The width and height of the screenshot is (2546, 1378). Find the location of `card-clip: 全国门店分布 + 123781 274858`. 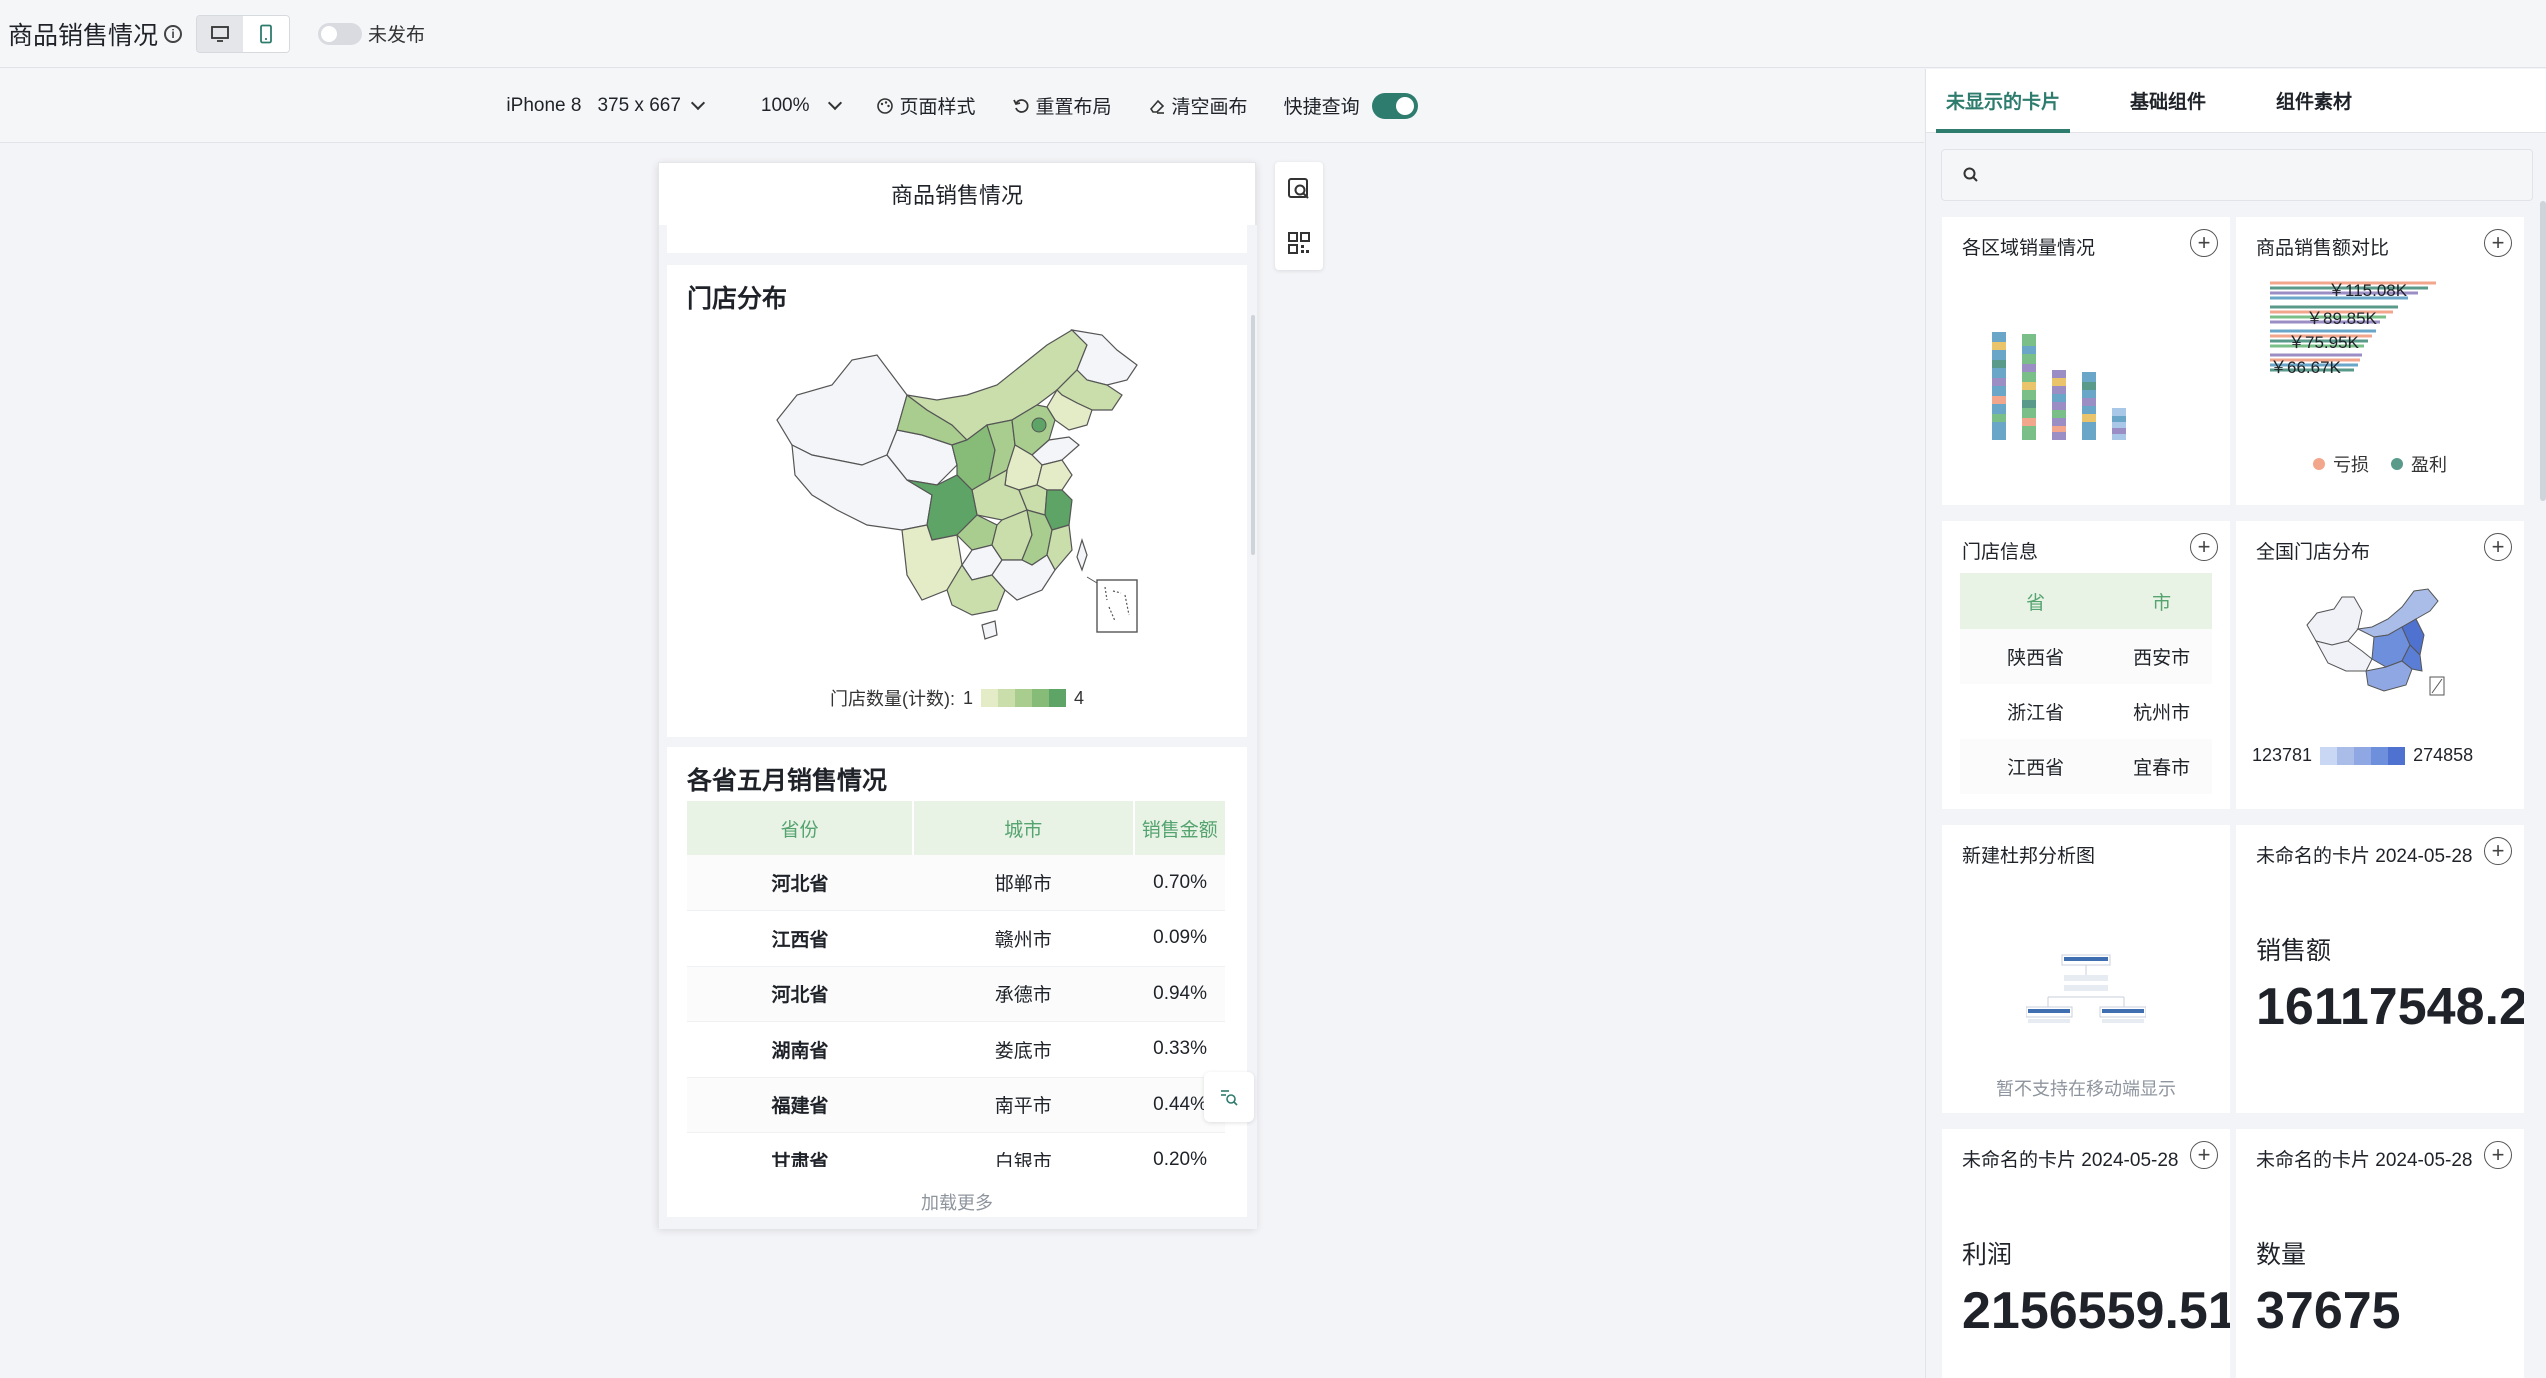

card-clip: 全国门店分布 + 123781 274858 is located at coordinates (2380, 665).